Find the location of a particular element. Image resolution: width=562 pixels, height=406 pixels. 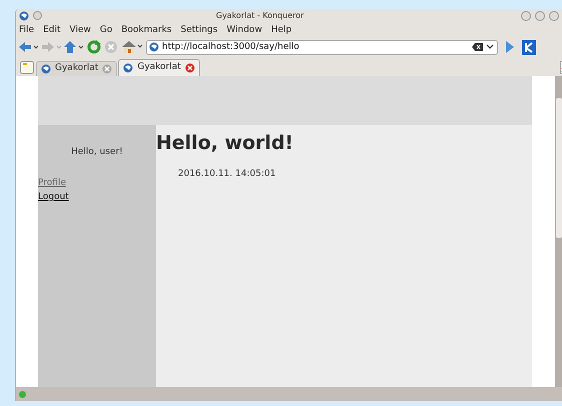

timestamp-text: 2016.10.11. 14:05:01 is located at coordinates (227, 175).